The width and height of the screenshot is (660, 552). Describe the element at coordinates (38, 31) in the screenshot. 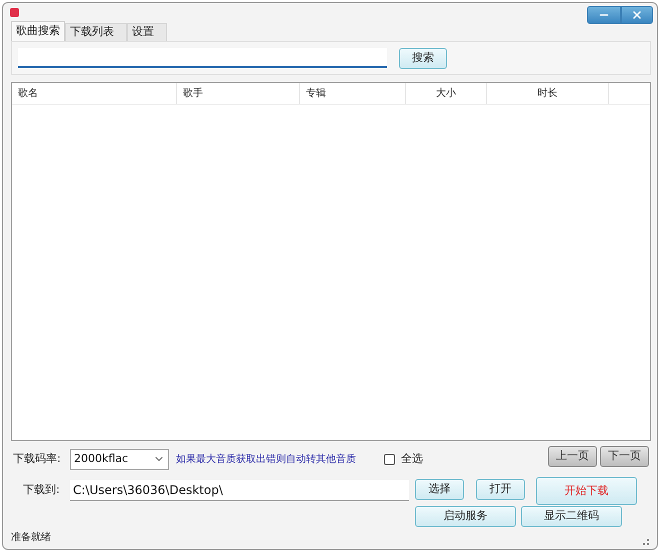

I see `tab: 歌曲搜索` at that location.